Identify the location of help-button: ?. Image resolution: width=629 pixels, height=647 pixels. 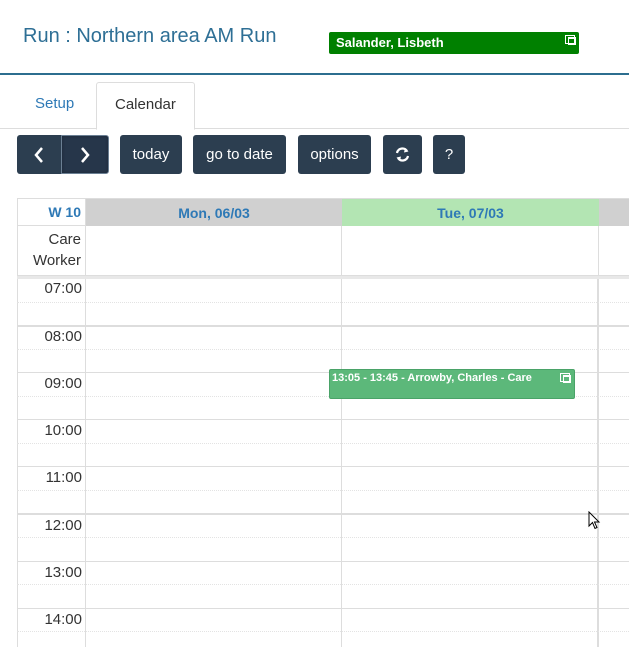
(449, 154).